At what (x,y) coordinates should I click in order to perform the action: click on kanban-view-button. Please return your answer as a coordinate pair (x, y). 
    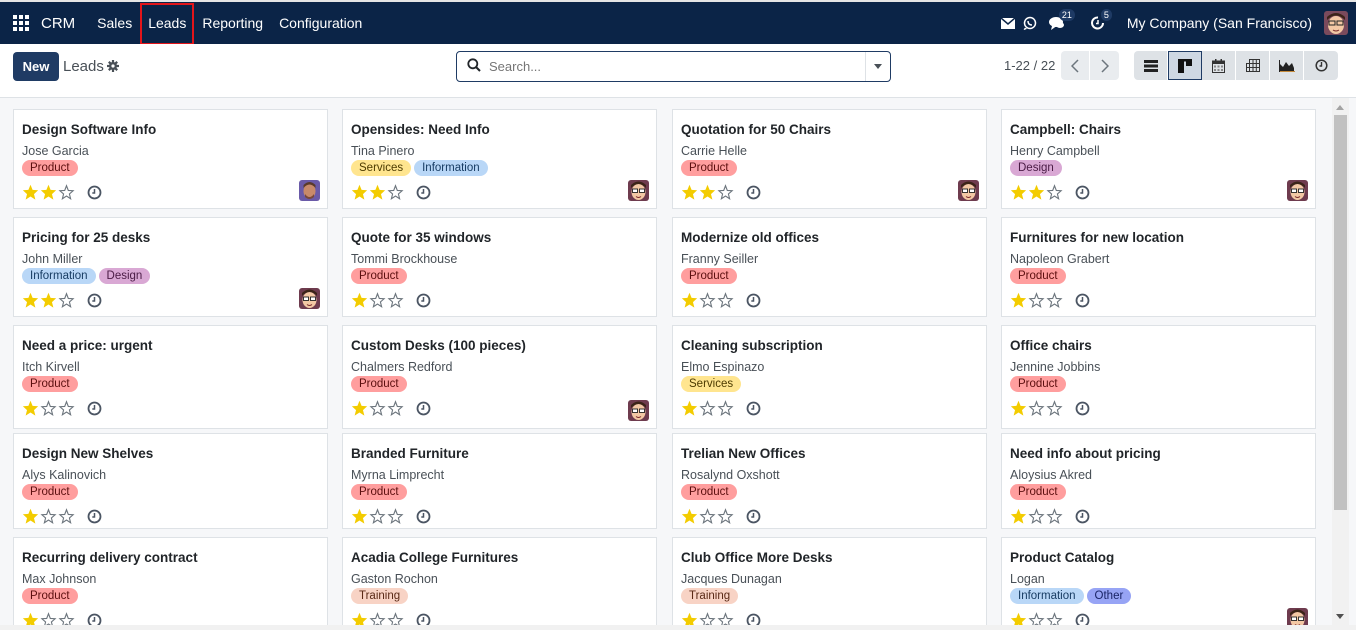
    Looking at the image, I should click on (1185, 65).